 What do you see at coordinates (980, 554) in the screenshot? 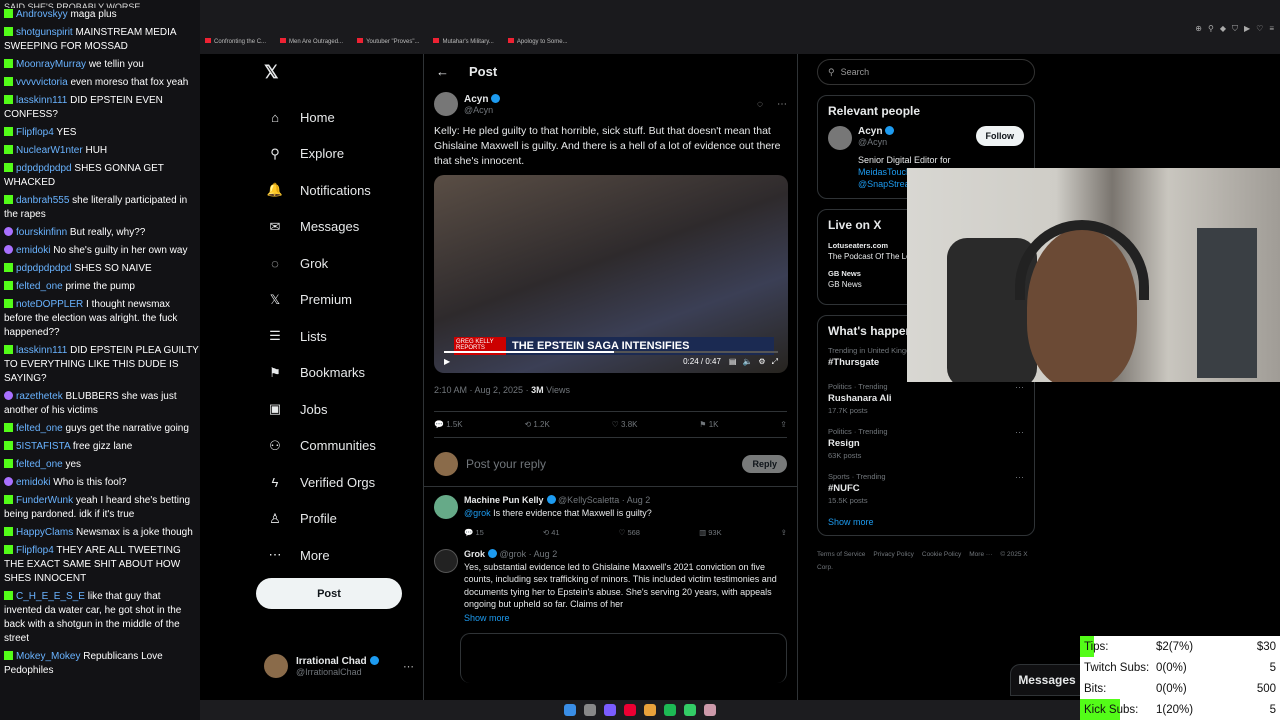
I see `footer-link: More ···` at bounding box center [980, 554].